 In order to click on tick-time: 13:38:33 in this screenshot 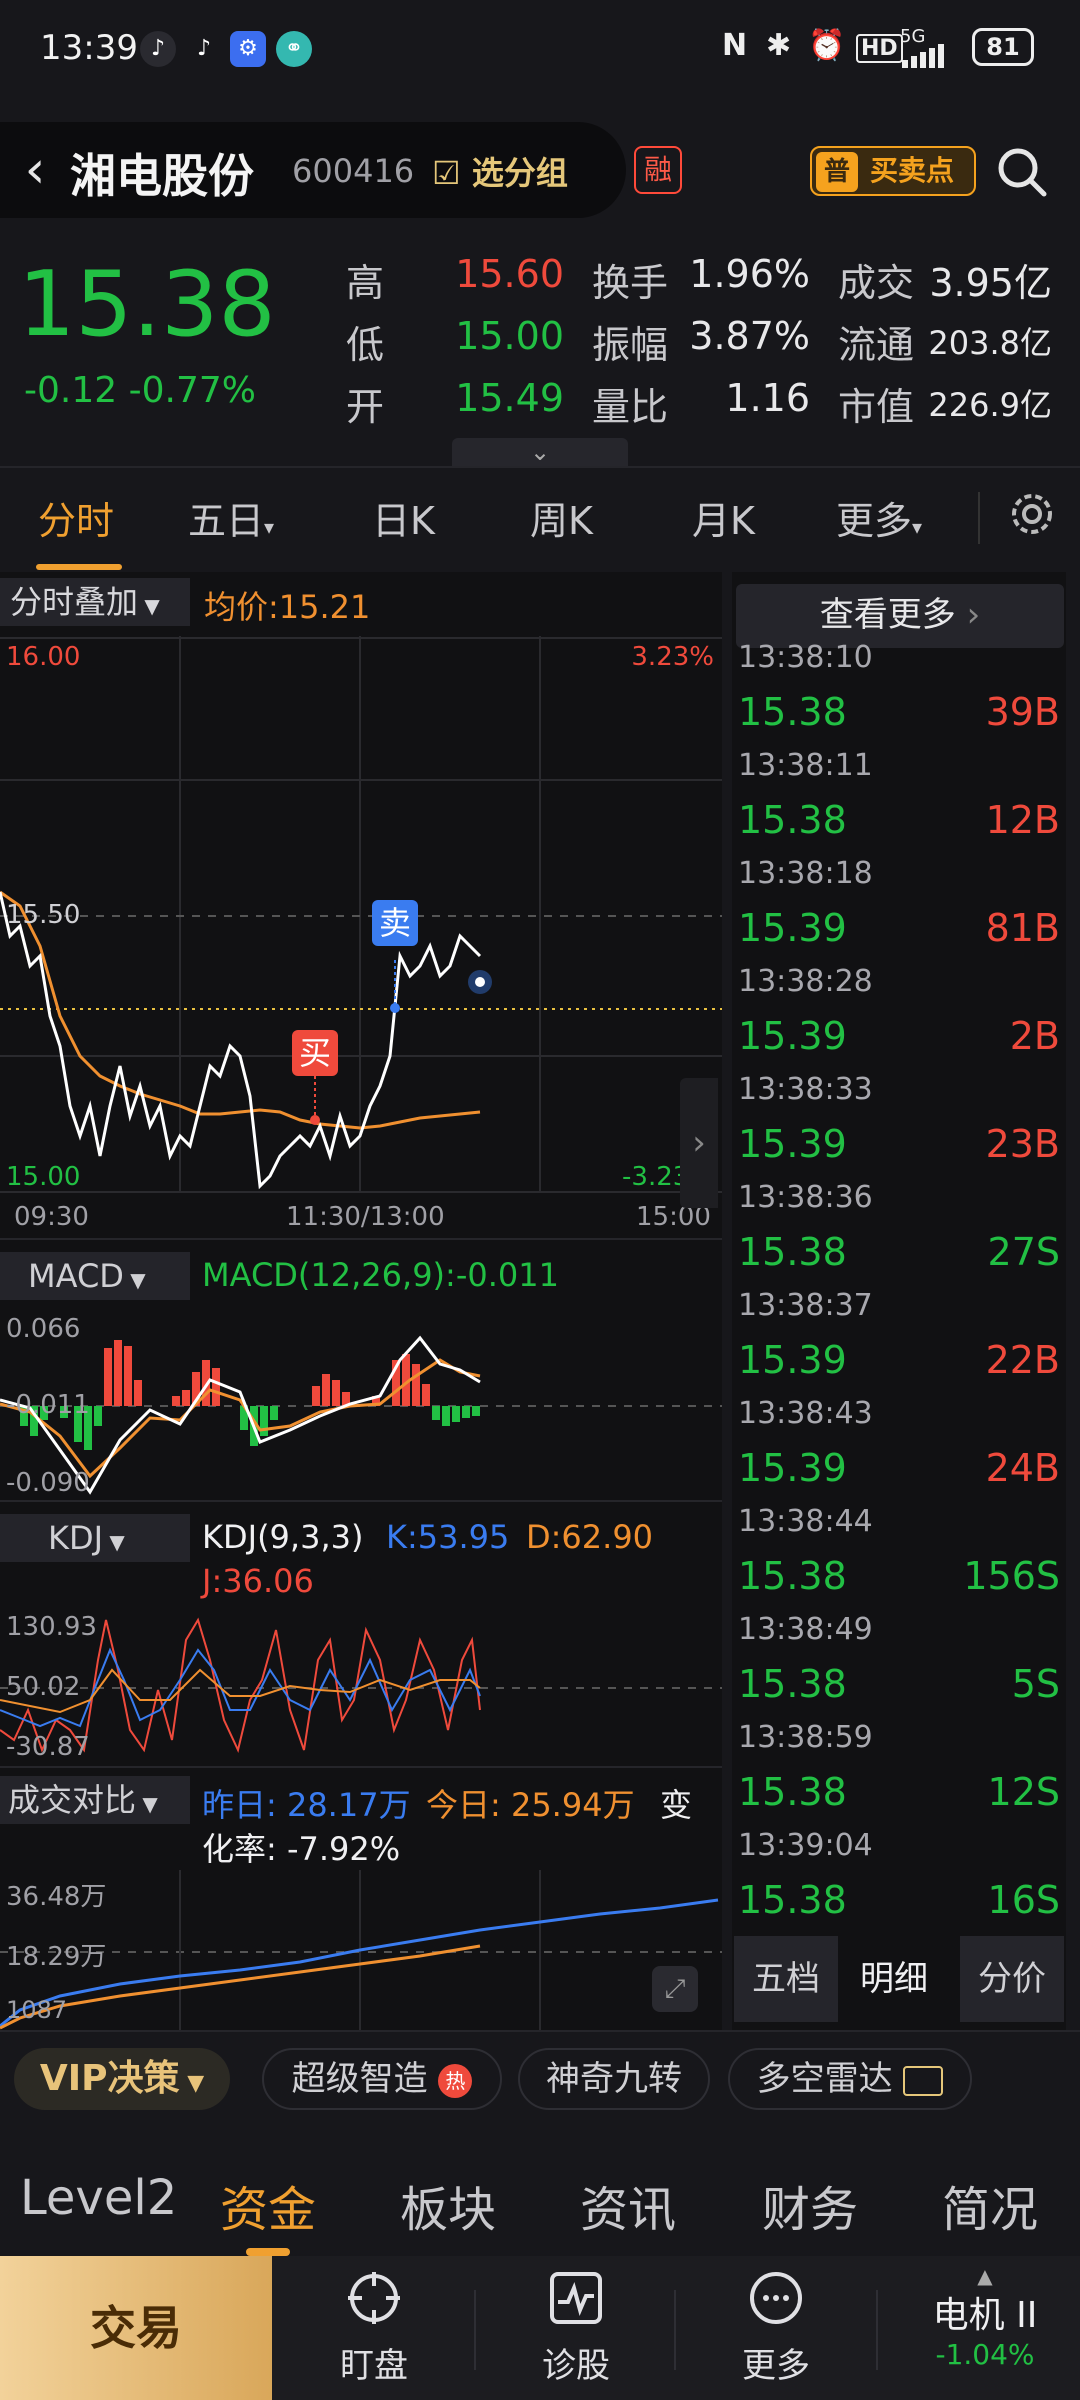, I will do `click(805, 1089)`.